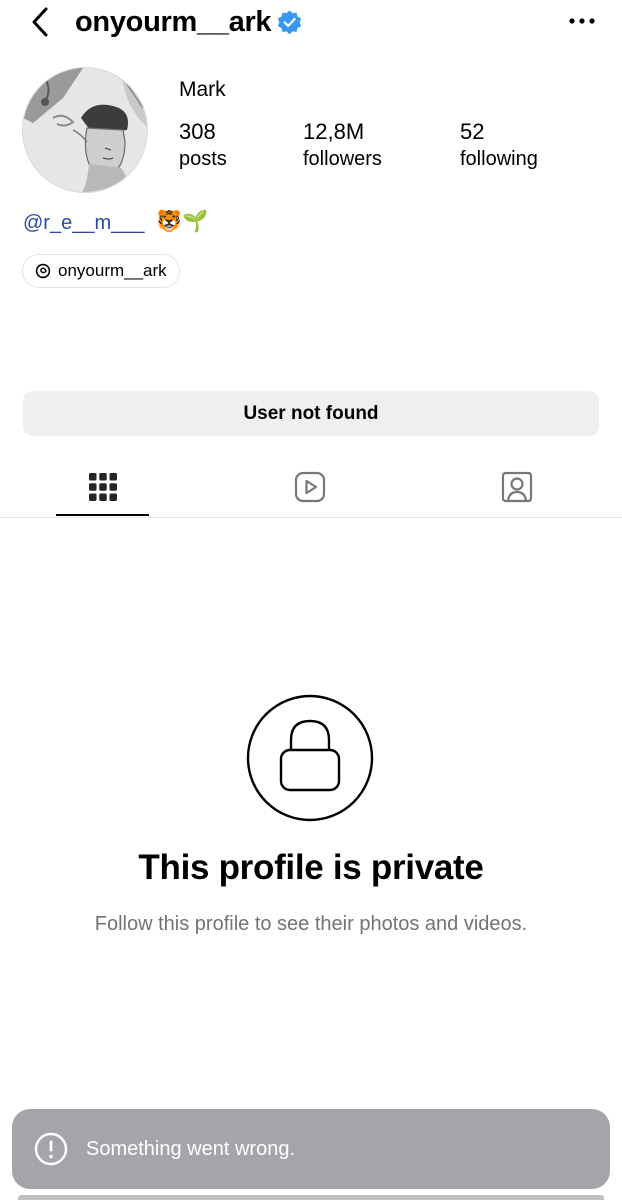 The image size is (622, 1200). What do you see at coordinates (311, 867) in the screenshot?
I see `private-profile-title: This profile is private` at bounding box center [311, 867].